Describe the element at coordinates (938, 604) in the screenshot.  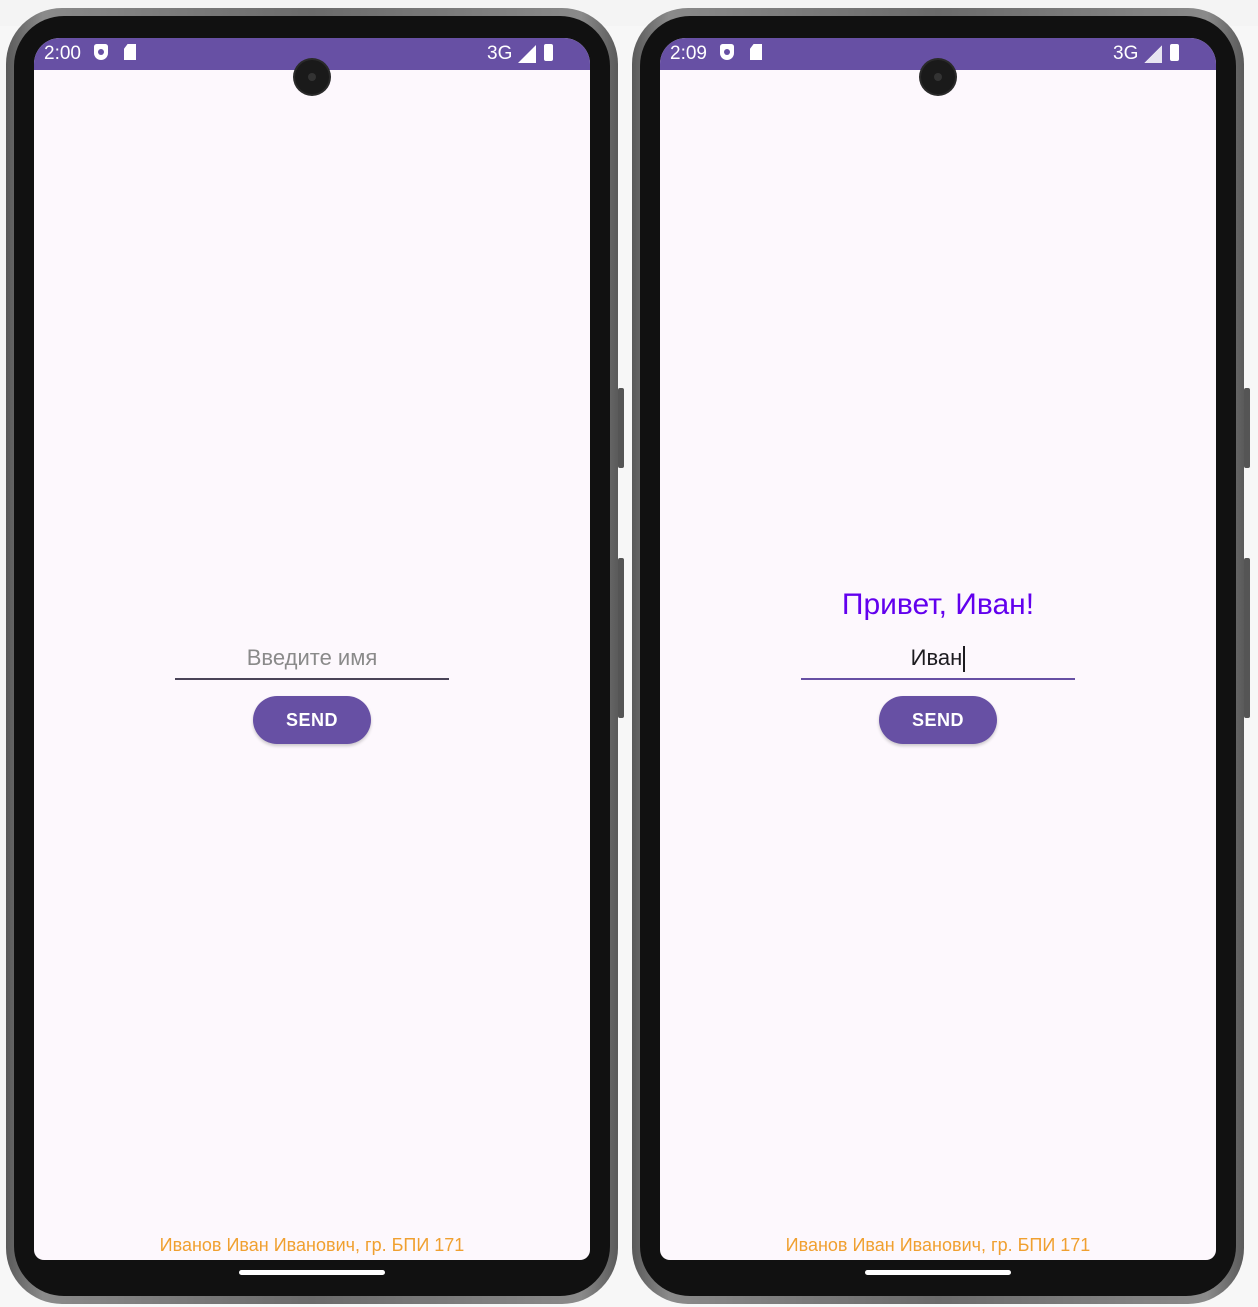
I see `greeting-text: Привет, Иван!` at that location.